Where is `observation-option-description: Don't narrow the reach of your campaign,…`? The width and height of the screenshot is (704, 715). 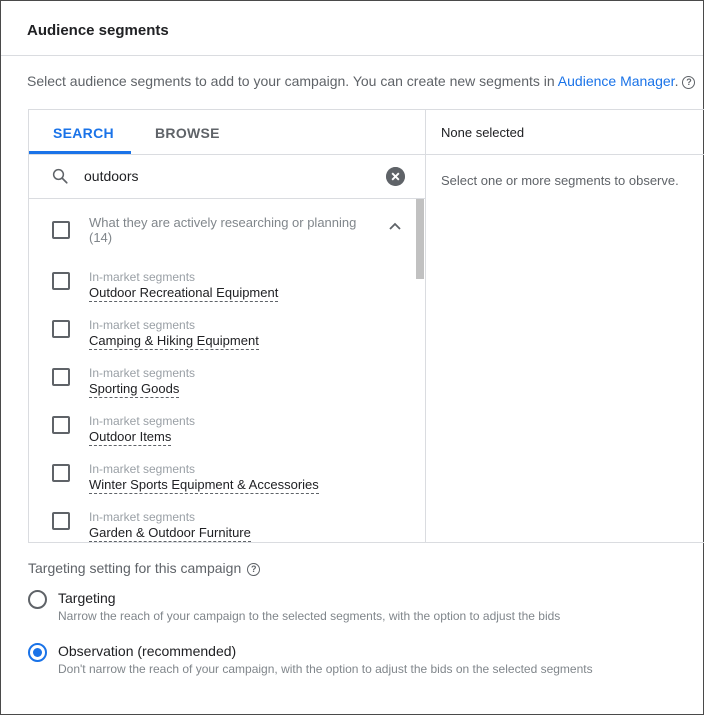
observation-option-description: Don't narrow the reach of your campaign,… is located at coordinates (325, 669).